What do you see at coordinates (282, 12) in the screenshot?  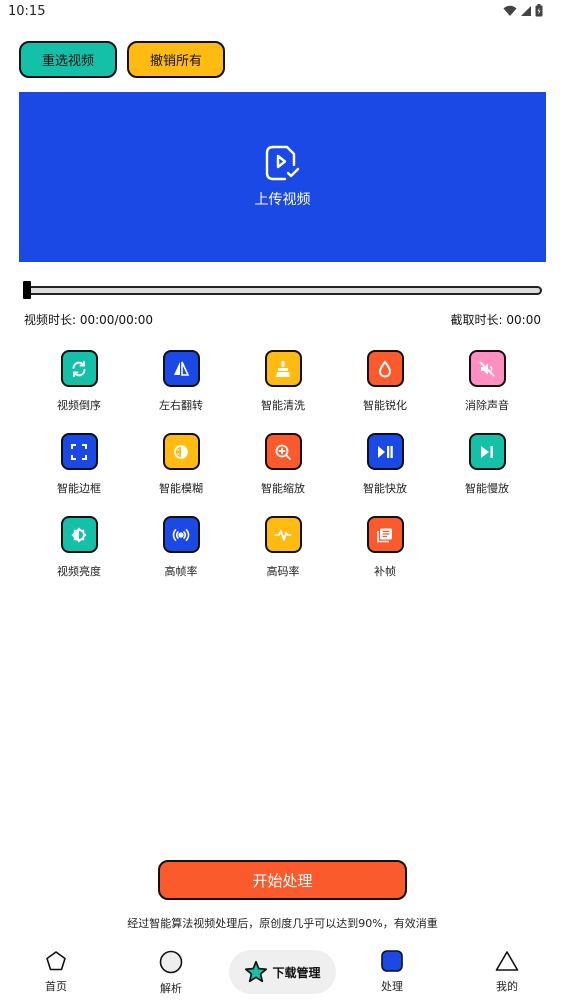 I see `status-bar: 10:15` at bounding box center [282, 12].